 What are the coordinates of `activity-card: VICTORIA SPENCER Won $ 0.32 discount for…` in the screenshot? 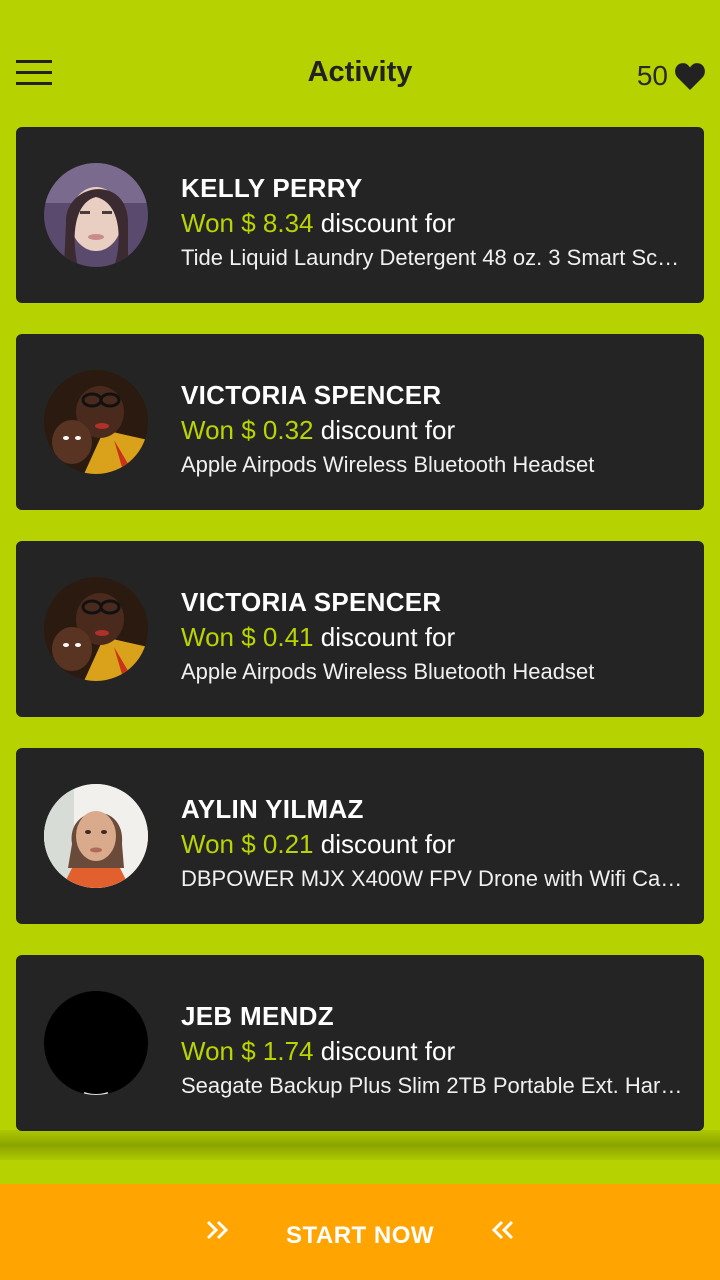 It's located at (360, 422).